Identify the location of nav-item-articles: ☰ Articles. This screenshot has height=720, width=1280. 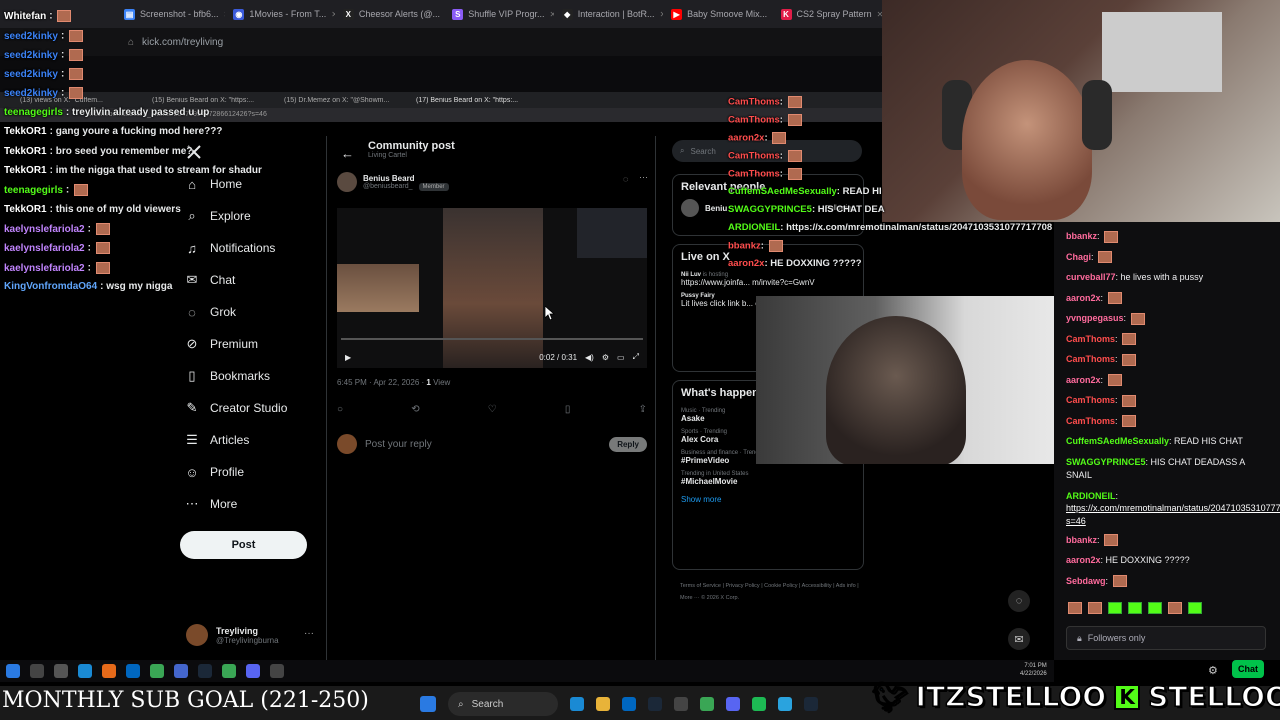
(235, 440).